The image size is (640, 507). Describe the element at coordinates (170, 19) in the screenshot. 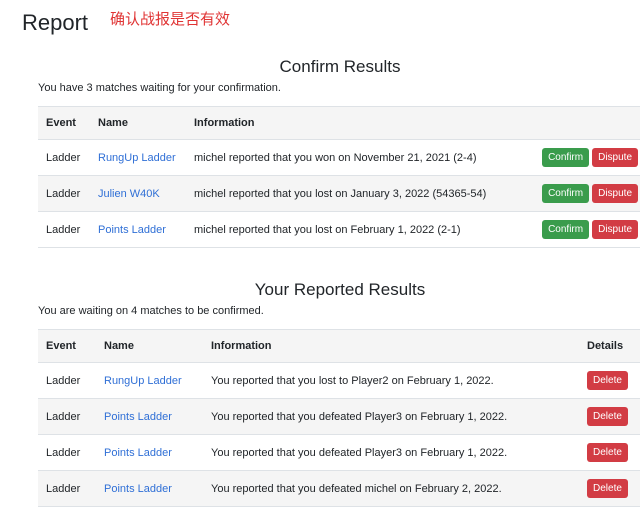

I see `annotation-text: 确认战报是否有效` at that location.